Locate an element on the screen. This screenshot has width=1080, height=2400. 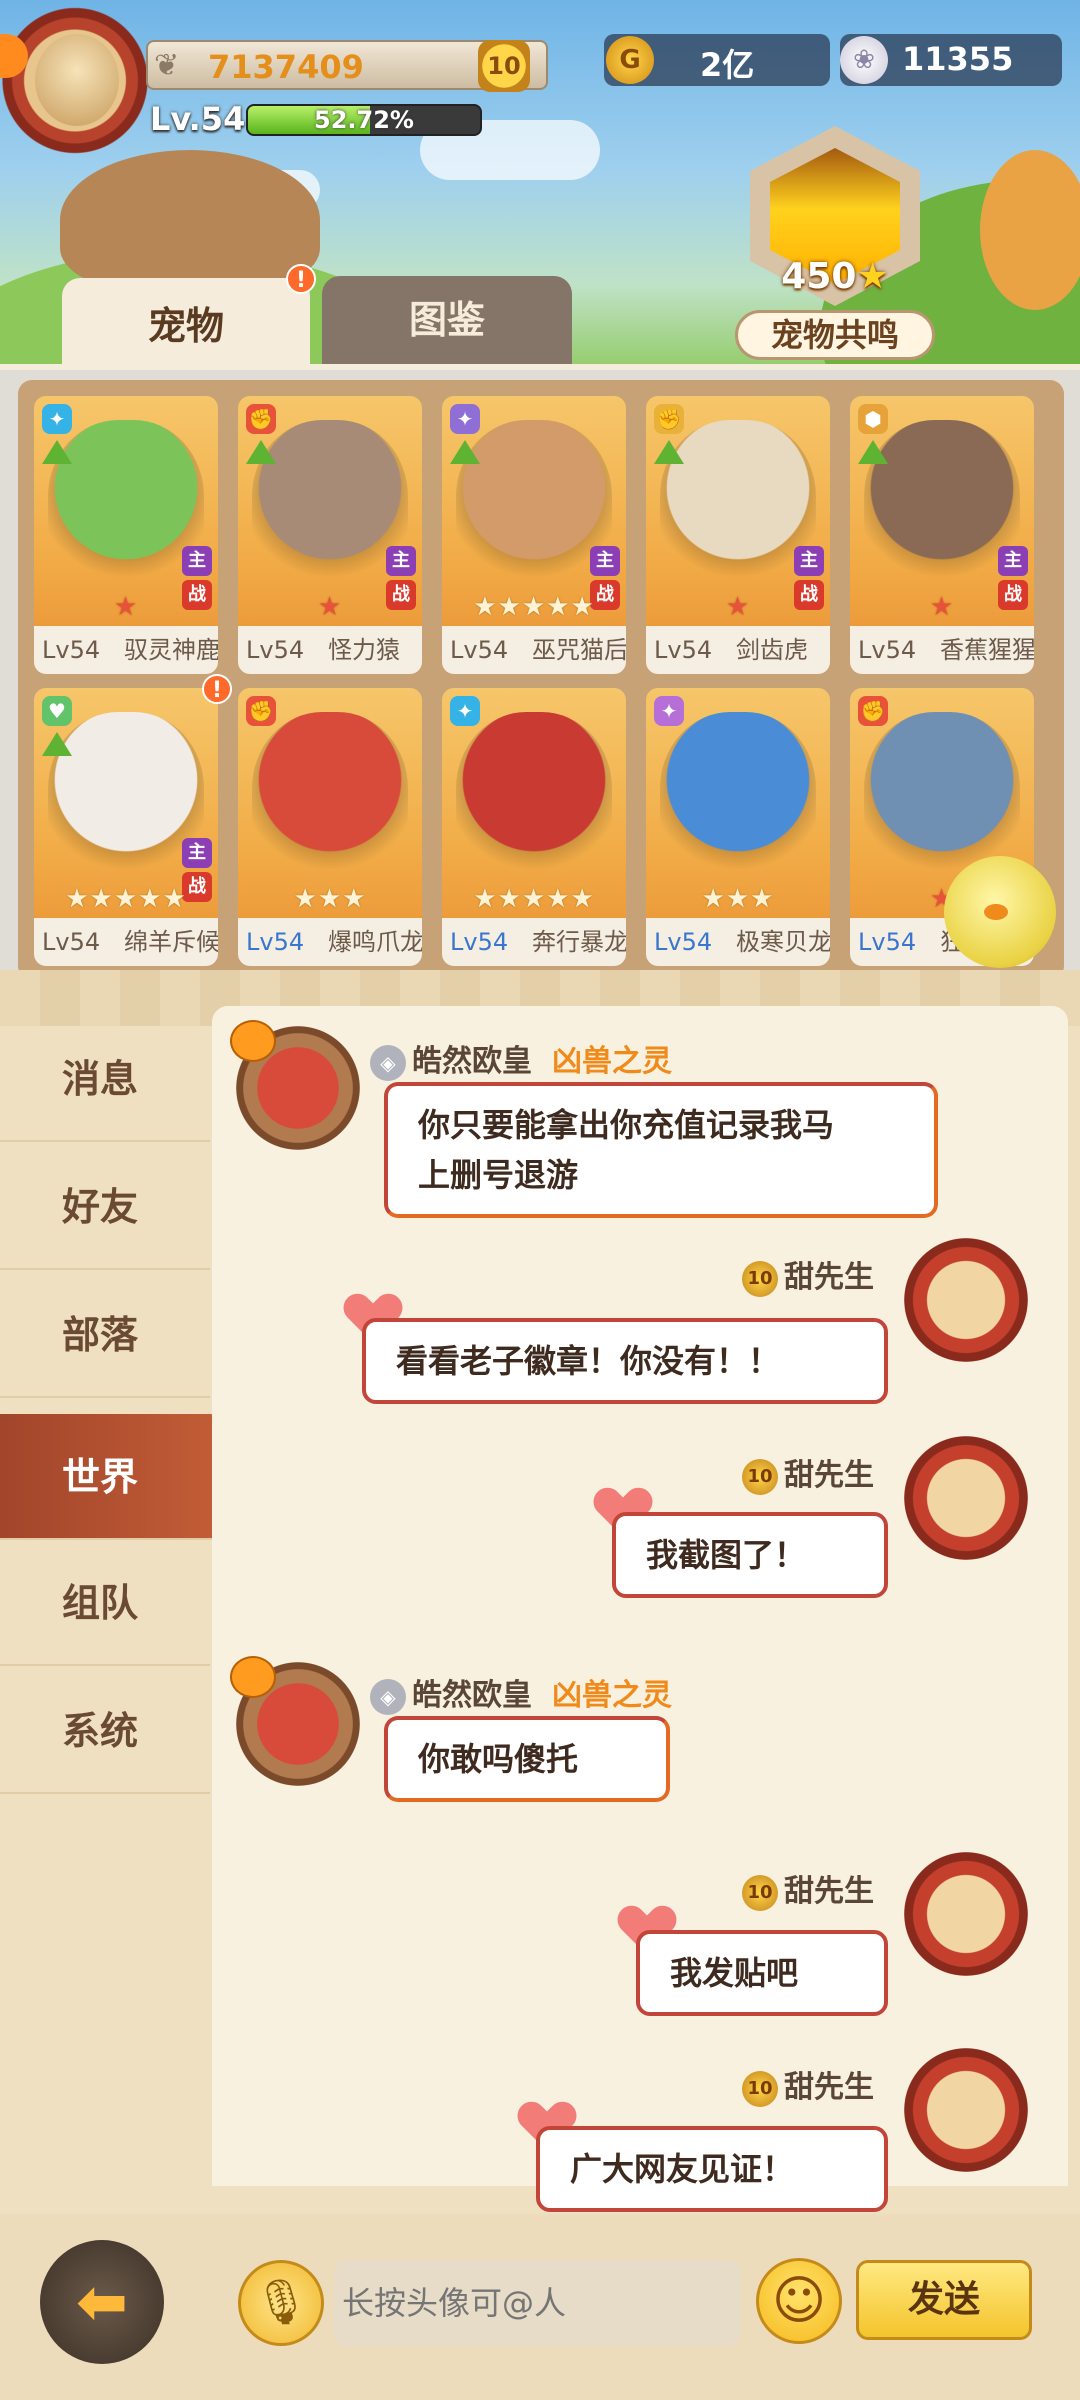
sender-name: ◈ 皓然欧皇 凶兽之灵 is located at coordinates (521, 1058).